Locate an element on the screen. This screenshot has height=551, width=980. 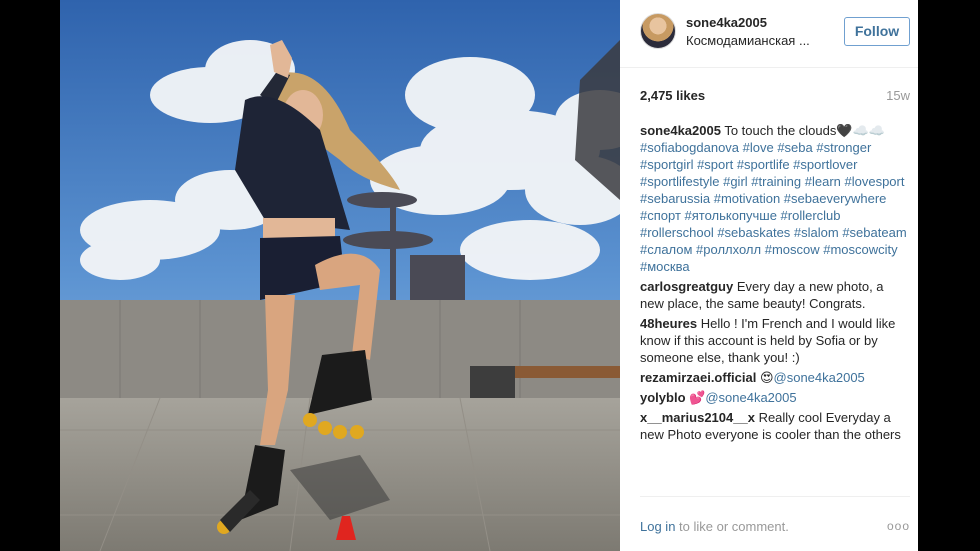
post-header: sone4ka2005 Космодамианская ... Follow is located at coordinates (769, 34).